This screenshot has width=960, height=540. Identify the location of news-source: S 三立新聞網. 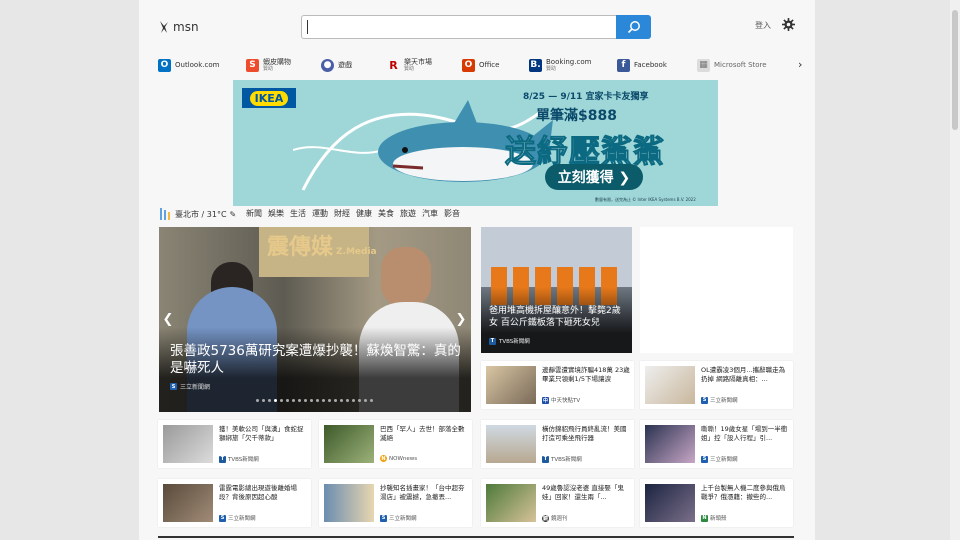
(237, 518).